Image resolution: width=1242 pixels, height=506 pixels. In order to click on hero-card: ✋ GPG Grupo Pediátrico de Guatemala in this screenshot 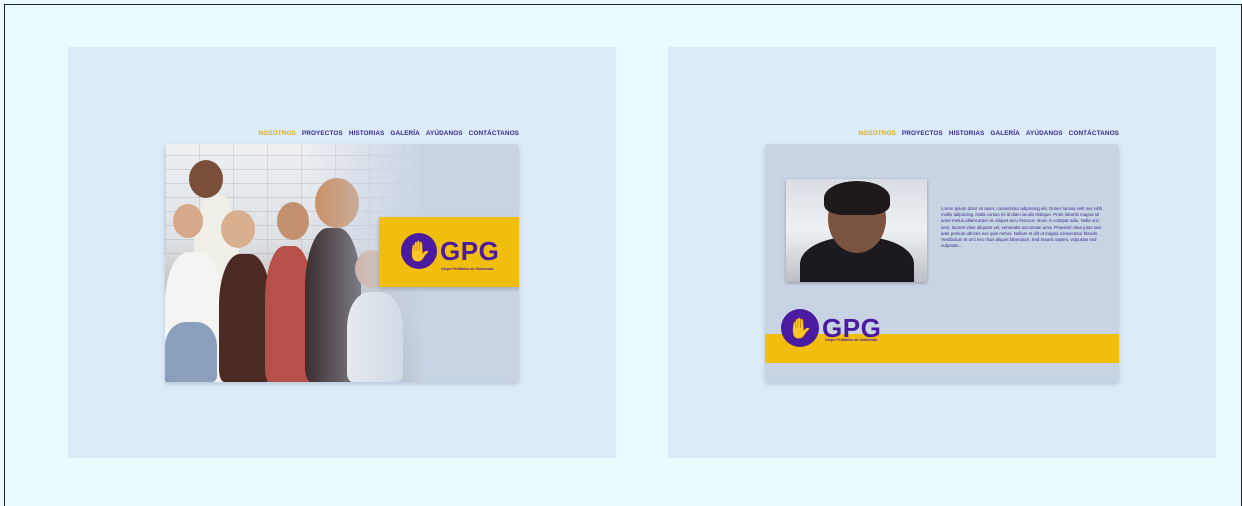, I will do `click(342, 263)`.